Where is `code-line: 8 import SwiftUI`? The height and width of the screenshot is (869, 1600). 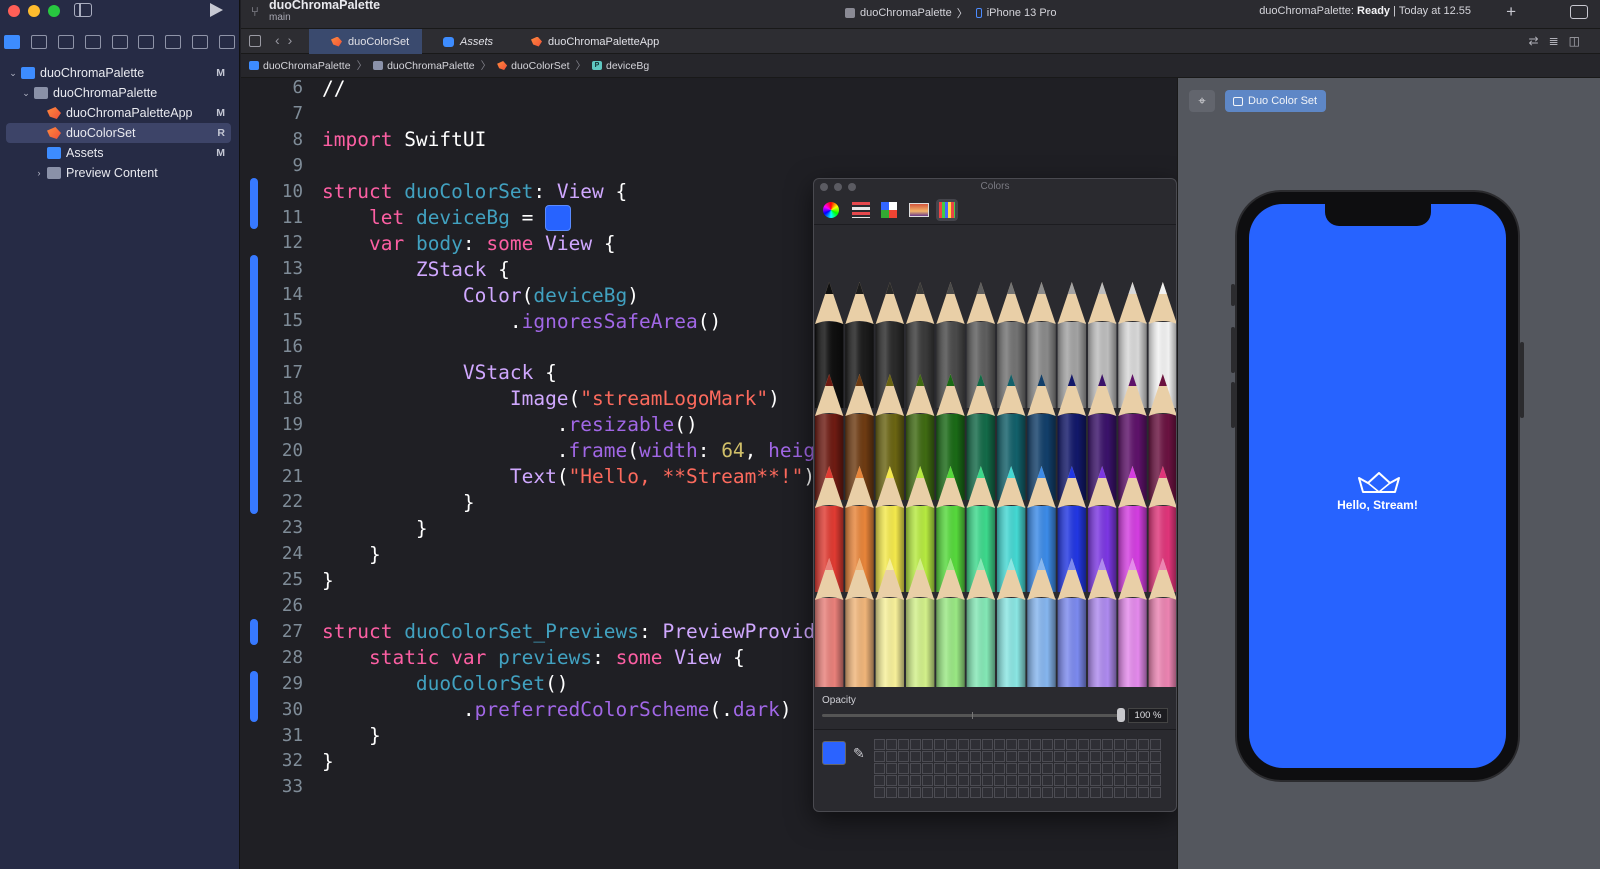
code-line: 8 import SwiftUI is located at coordinates (363, 140).